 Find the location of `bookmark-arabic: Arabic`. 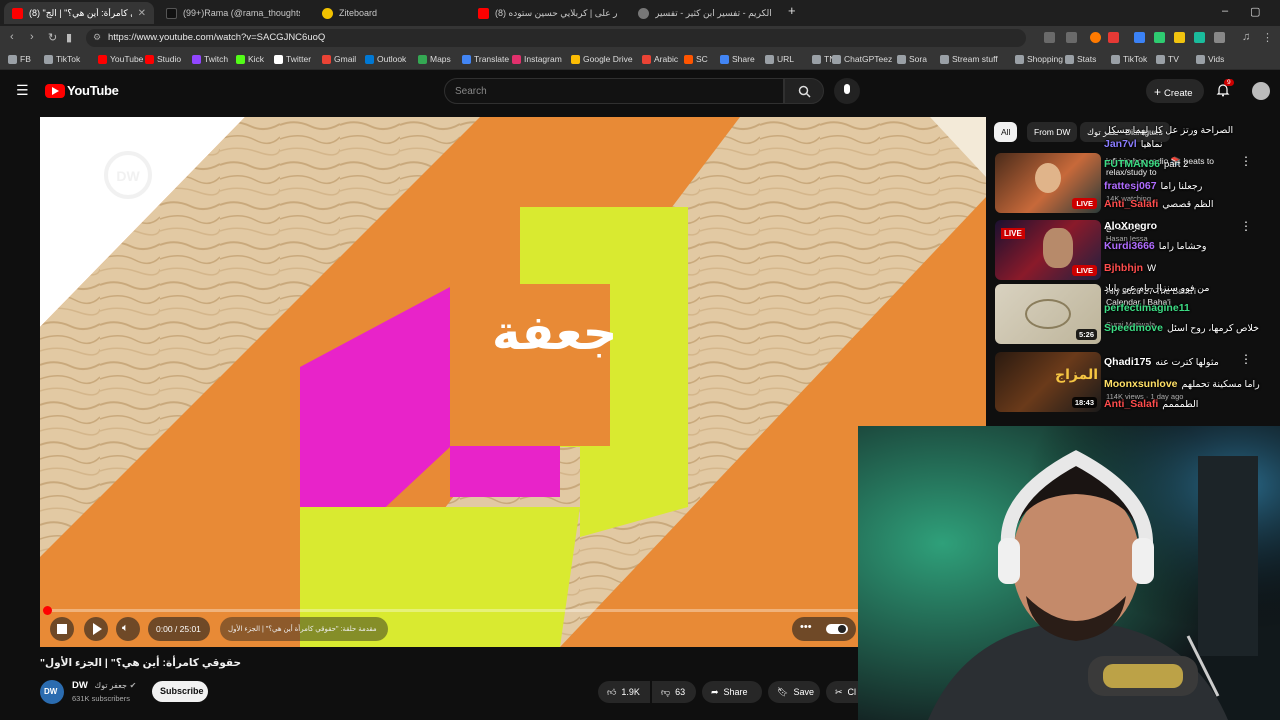

bookmark-arabic: Arabic is located at coordinates (660, 59).